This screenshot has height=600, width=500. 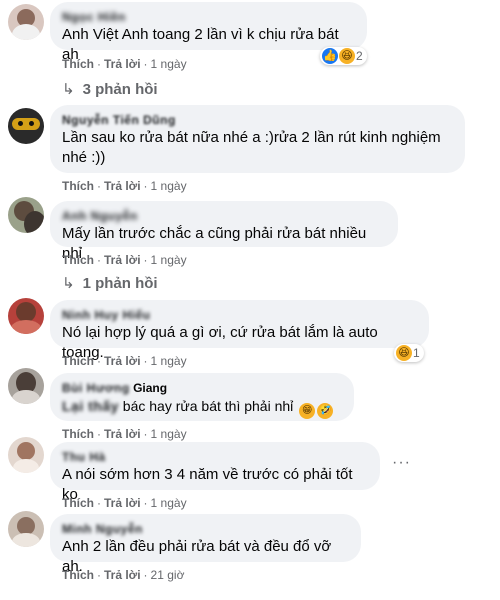 What do you see at coordinates (90, 406) in the screenshot?
I see `tagged-name: Lại thấy` at bounding box center [90, 406].